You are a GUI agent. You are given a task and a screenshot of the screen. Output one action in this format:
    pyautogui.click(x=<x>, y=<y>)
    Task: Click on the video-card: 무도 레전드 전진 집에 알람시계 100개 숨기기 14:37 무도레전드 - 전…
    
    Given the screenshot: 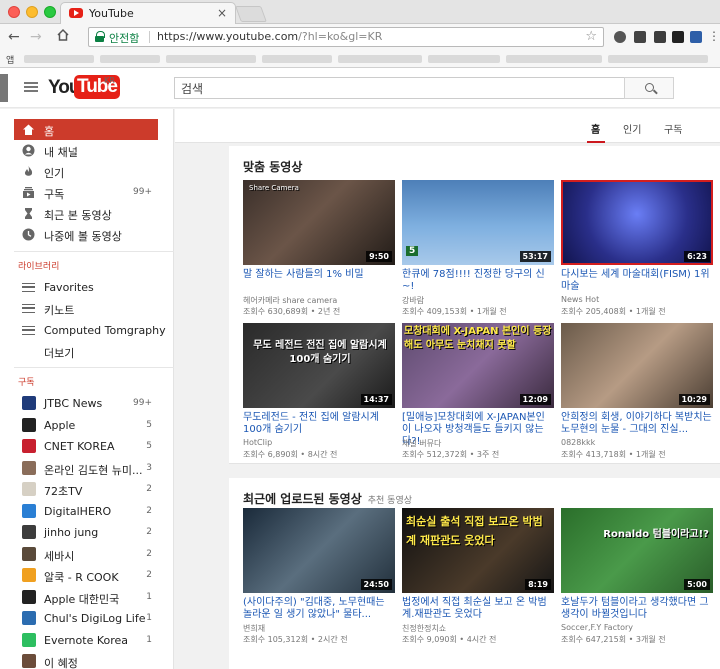 What is the action you would take?
    pyautogui.click(x=319, y=391)
    